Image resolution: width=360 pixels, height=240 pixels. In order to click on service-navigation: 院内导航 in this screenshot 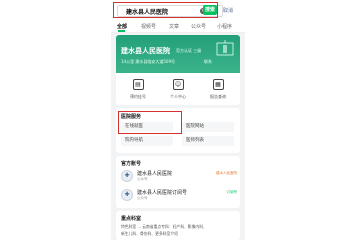, I will do `click(147, 141)`.